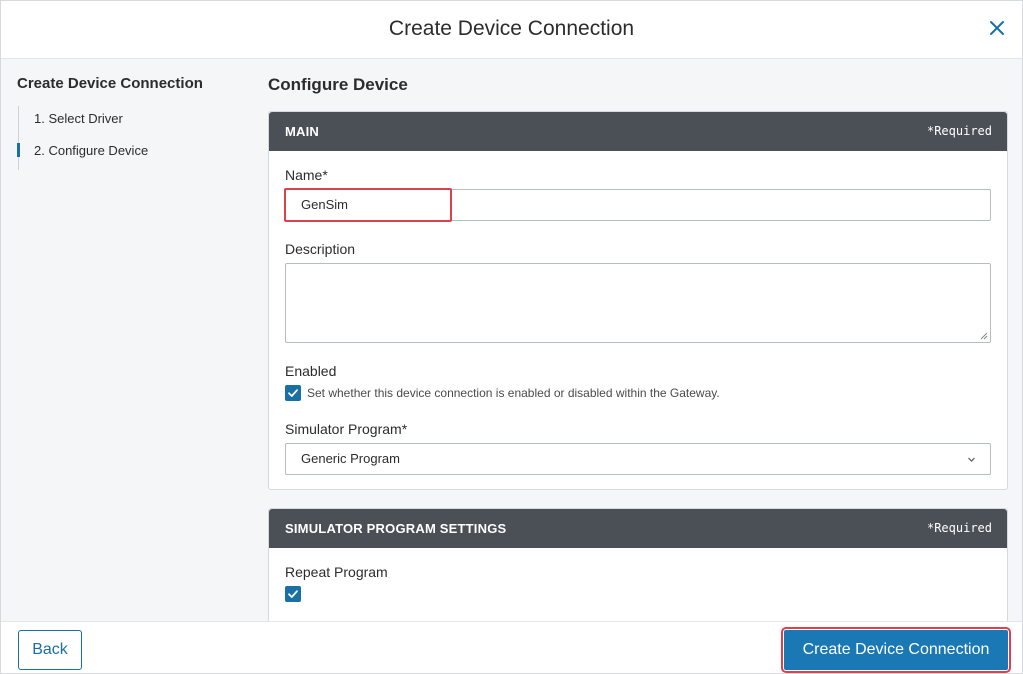 The height and width of the screenshot is (674, 1023). I want to click on chevron-down-icon, so click(971, 459).